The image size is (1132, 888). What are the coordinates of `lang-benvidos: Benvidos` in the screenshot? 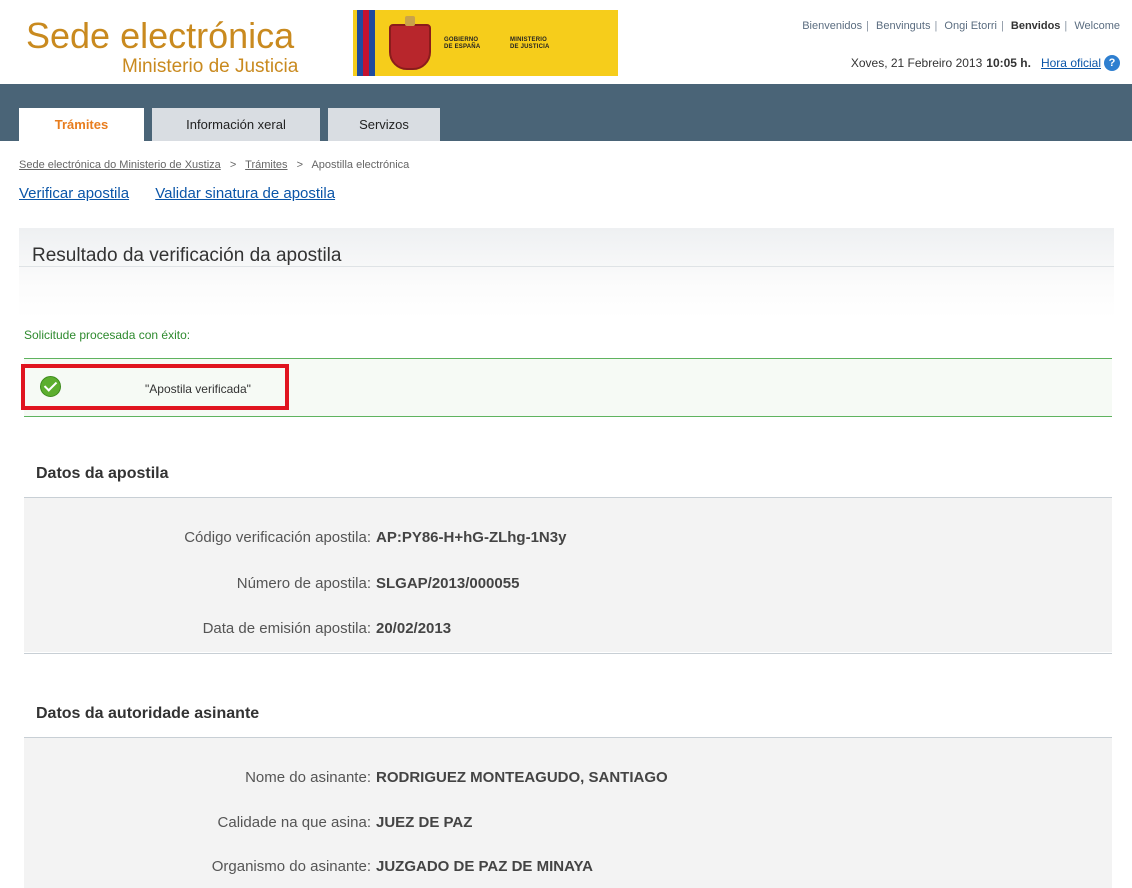 It's located at (1036, 26).